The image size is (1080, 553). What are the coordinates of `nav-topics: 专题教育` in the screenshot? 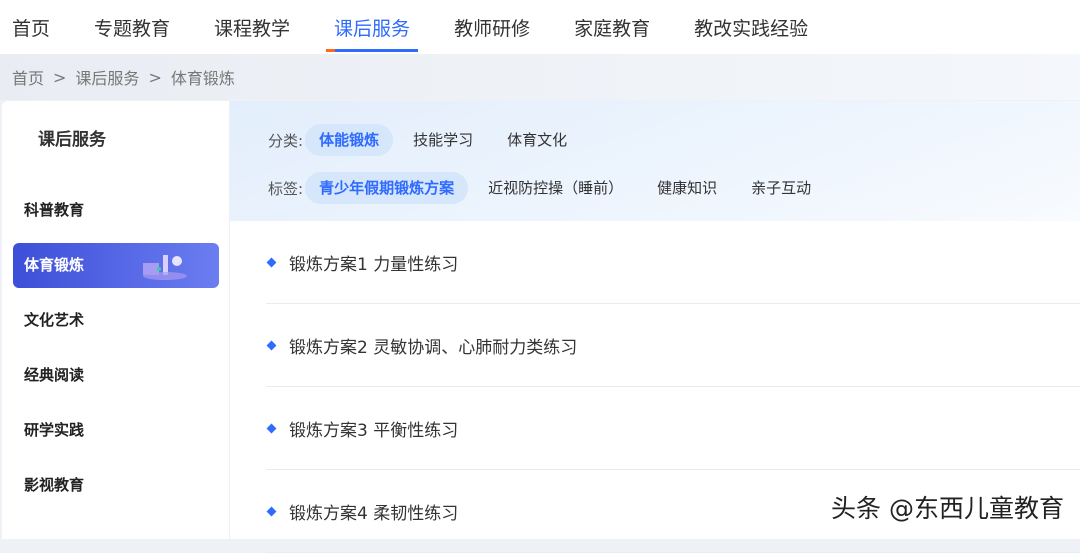 It's located at (132, 27).